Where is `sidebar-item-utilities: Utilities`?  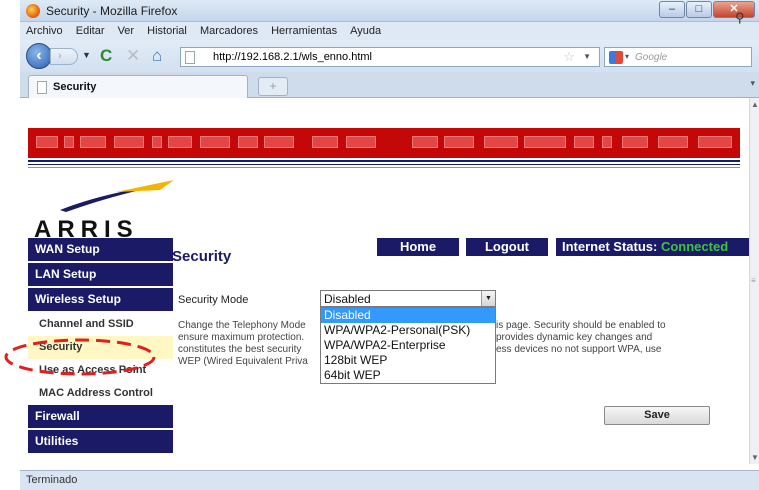 sidebar-item-utilities: Utilities is located at coordinates (100, 441).